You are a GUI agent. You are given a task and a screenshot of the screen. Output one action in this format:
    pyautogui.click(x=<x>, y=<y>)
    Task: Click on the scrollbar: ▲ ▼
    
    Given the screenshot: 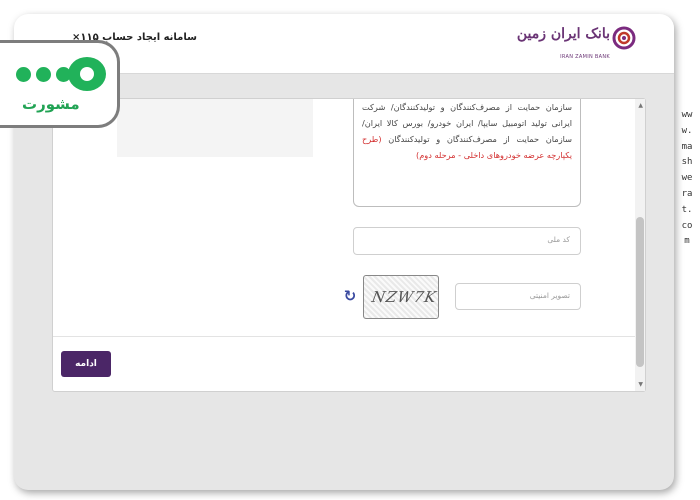 What is the action you would take?
    pyautogui.click(x=640, y=245)
    